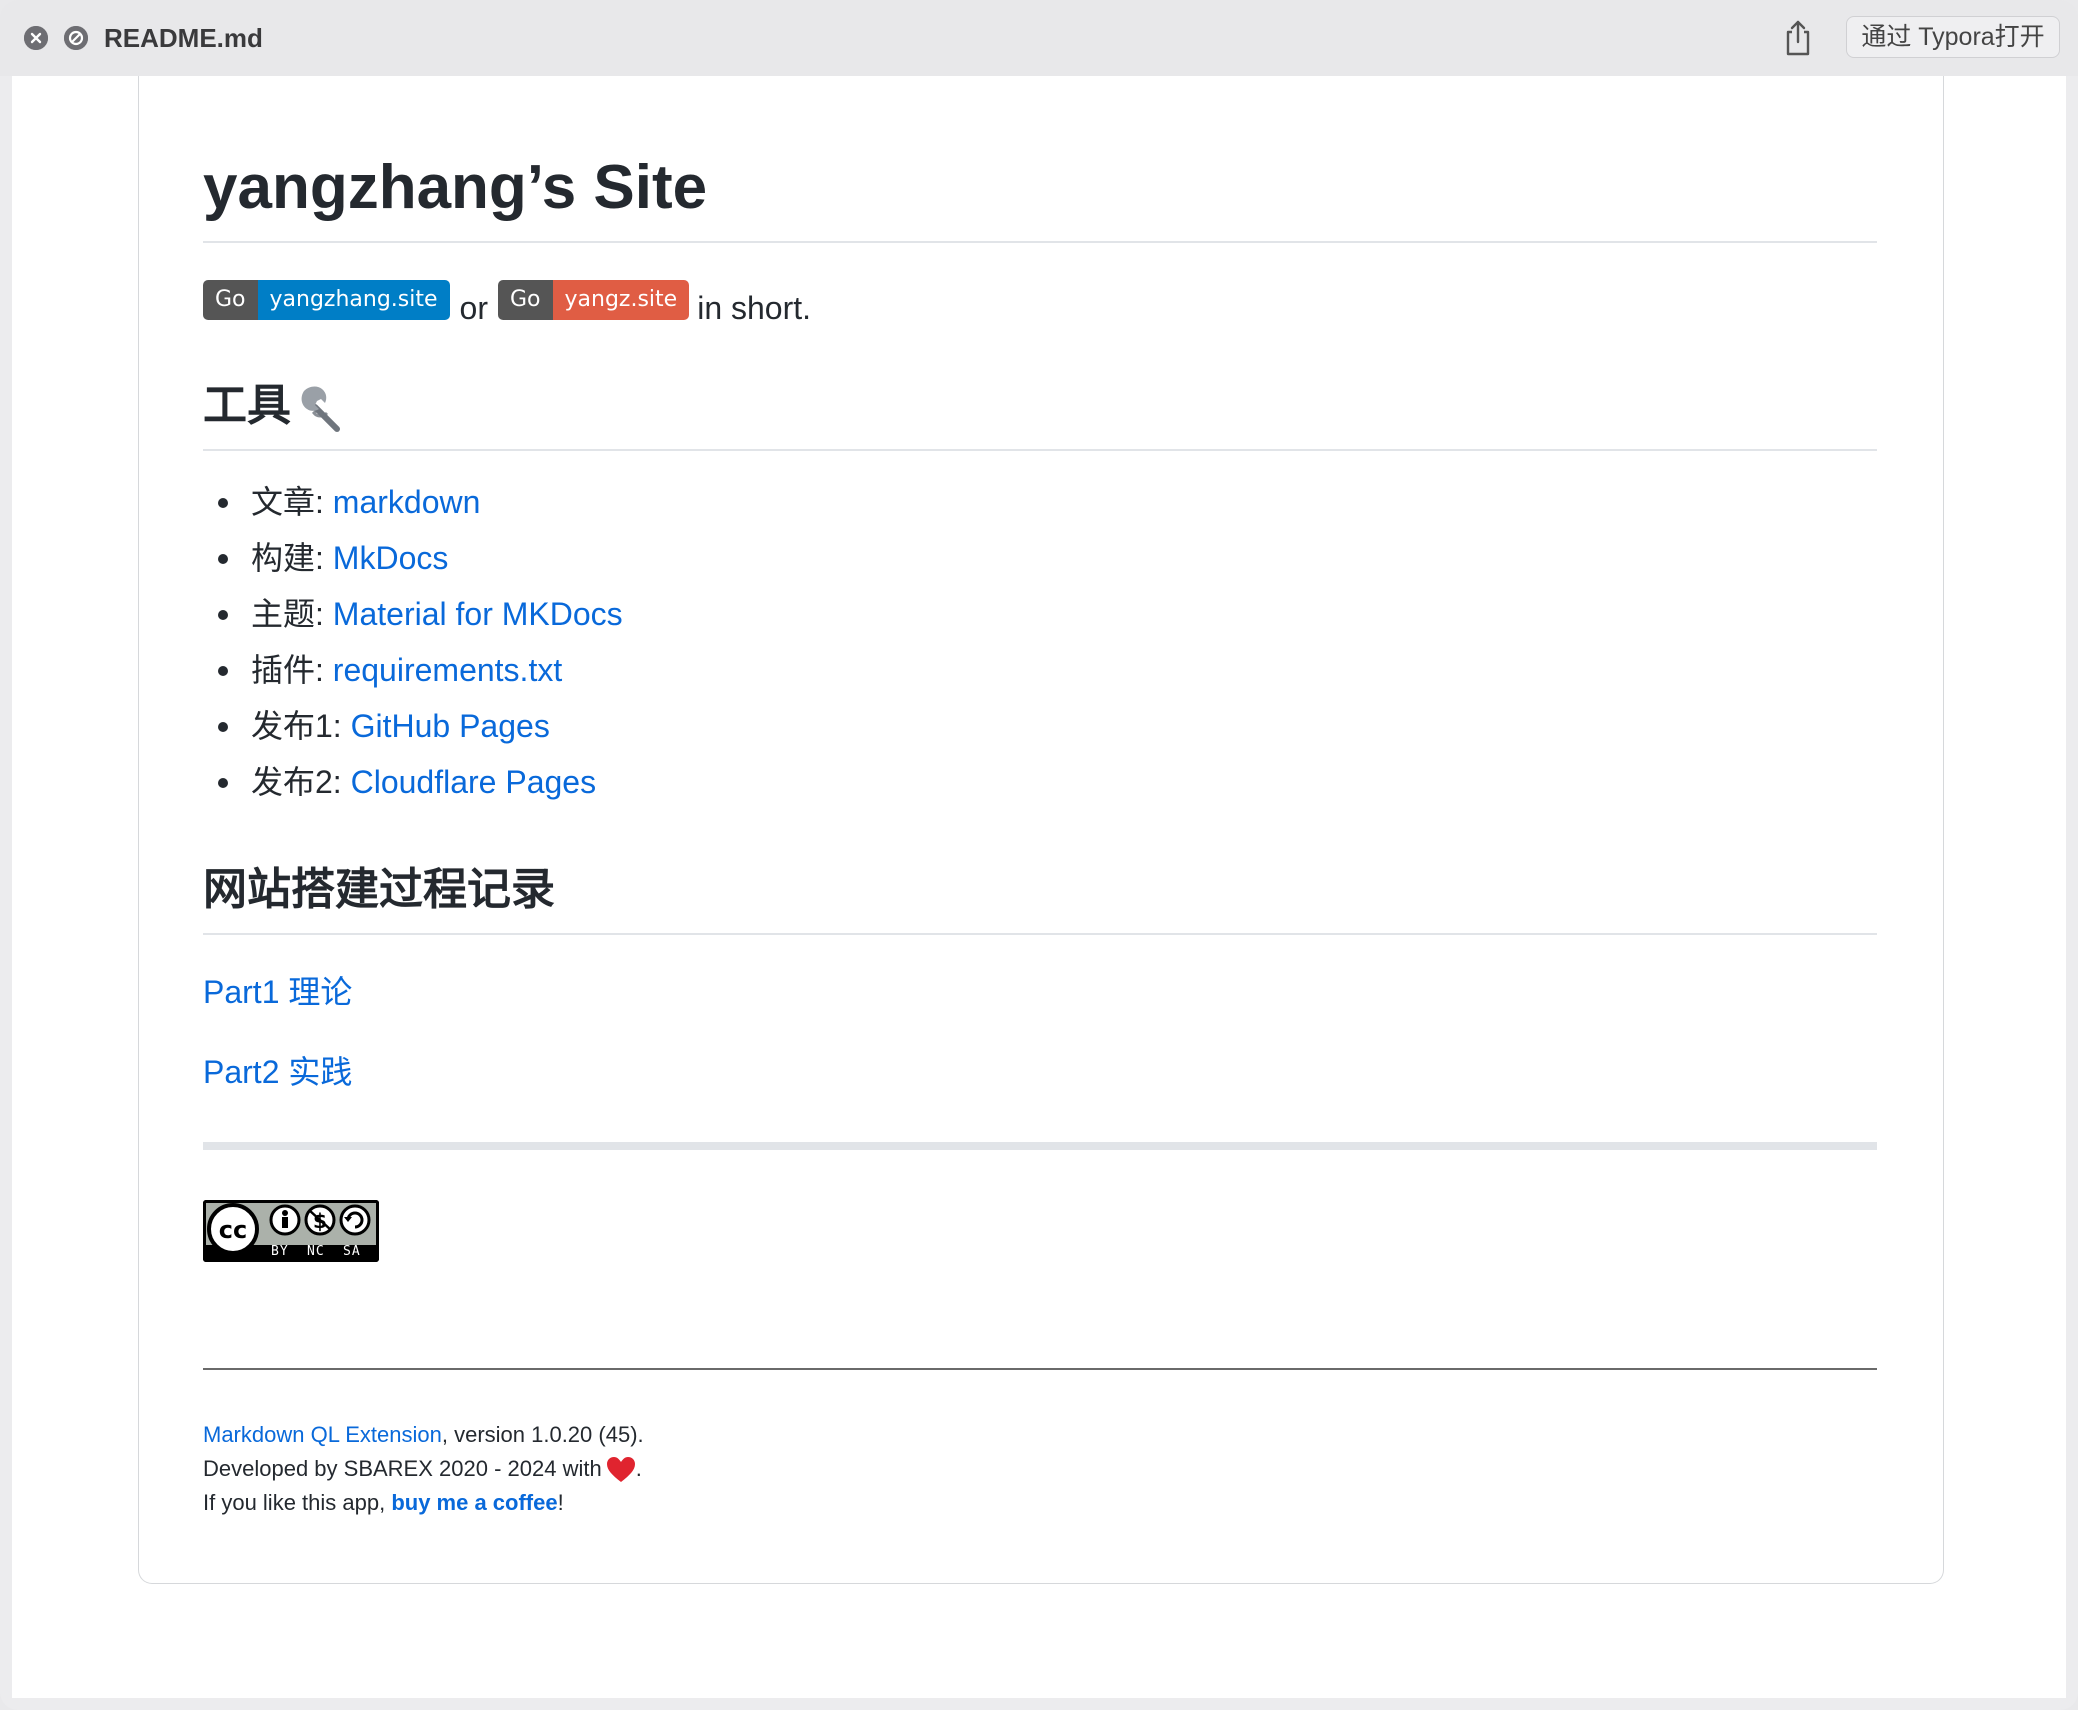 The width and height of the screenshot is (2078, 1710). I want to click on tool-link-markdown: markdown, so click(407, 502).